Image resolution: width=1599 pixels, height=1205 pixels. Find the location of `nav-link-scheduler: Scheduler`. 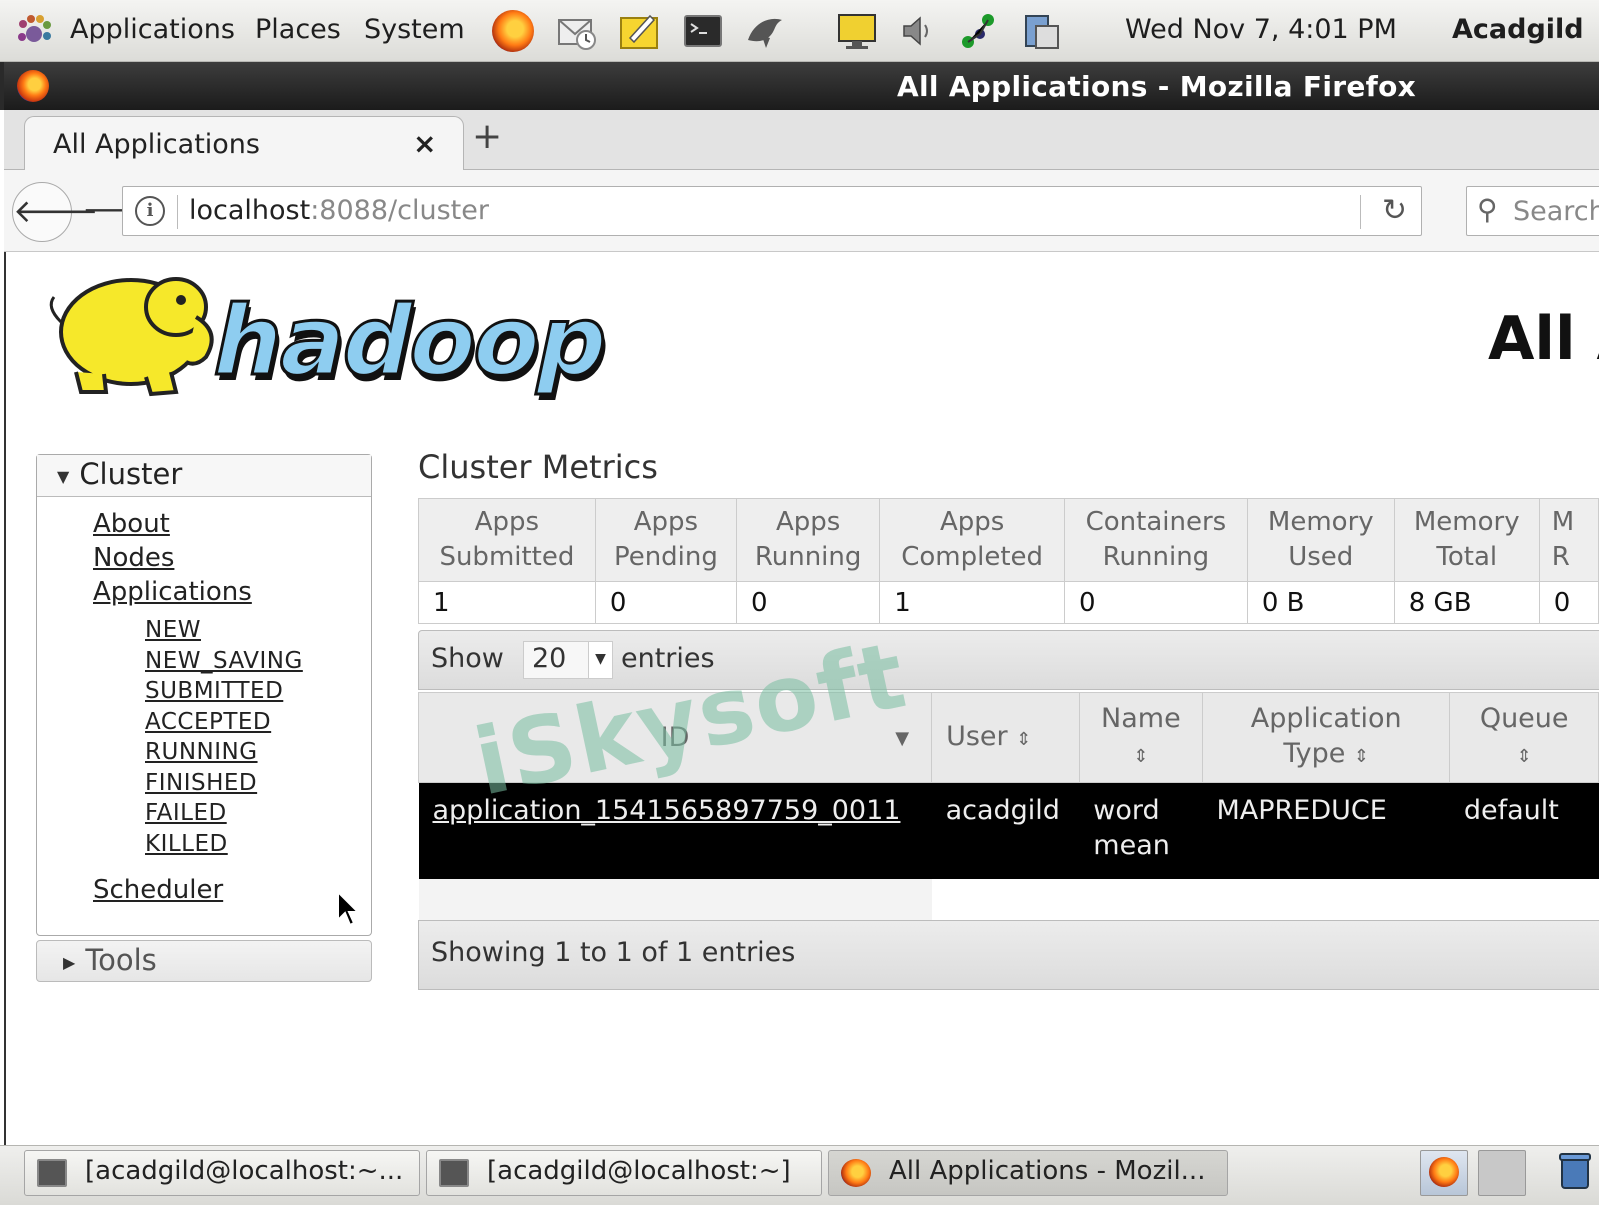

nav-link-scheduler: Scheduler is located at coordinates (158, 890).